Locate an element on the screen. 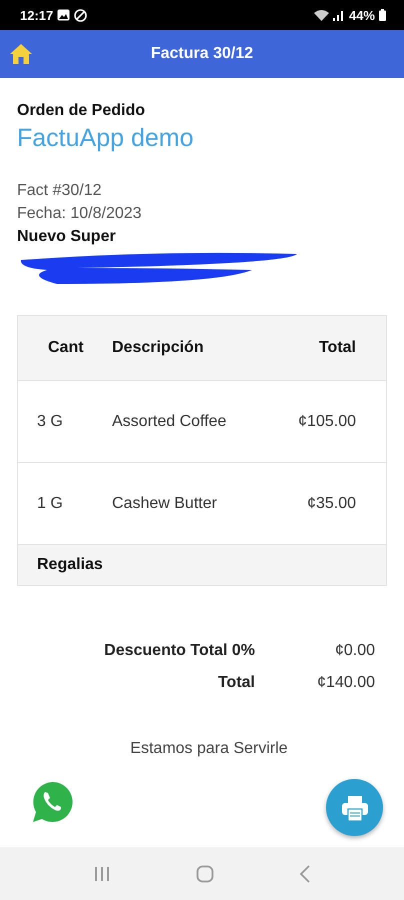 The image size is (404, 900). print-button is located at coordinates (354, 807).